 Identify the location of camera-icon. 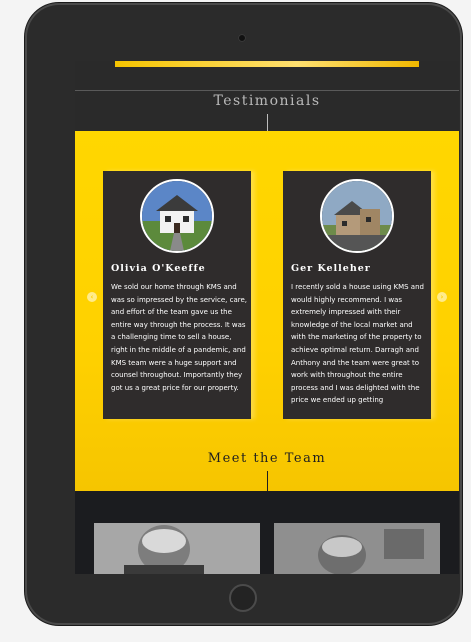
(242, 38).